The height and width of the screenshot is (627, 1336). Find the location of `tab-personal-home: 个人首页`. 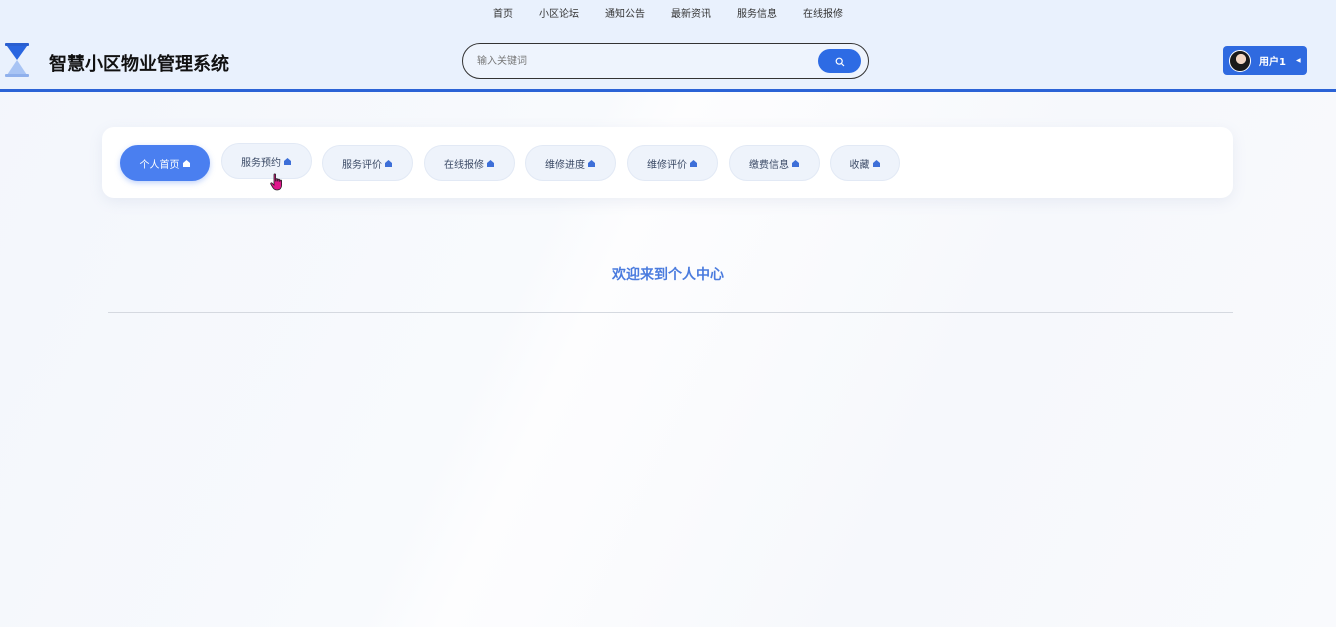

tab-personal-home: 个人首页 is located at coordinates (165, 163).